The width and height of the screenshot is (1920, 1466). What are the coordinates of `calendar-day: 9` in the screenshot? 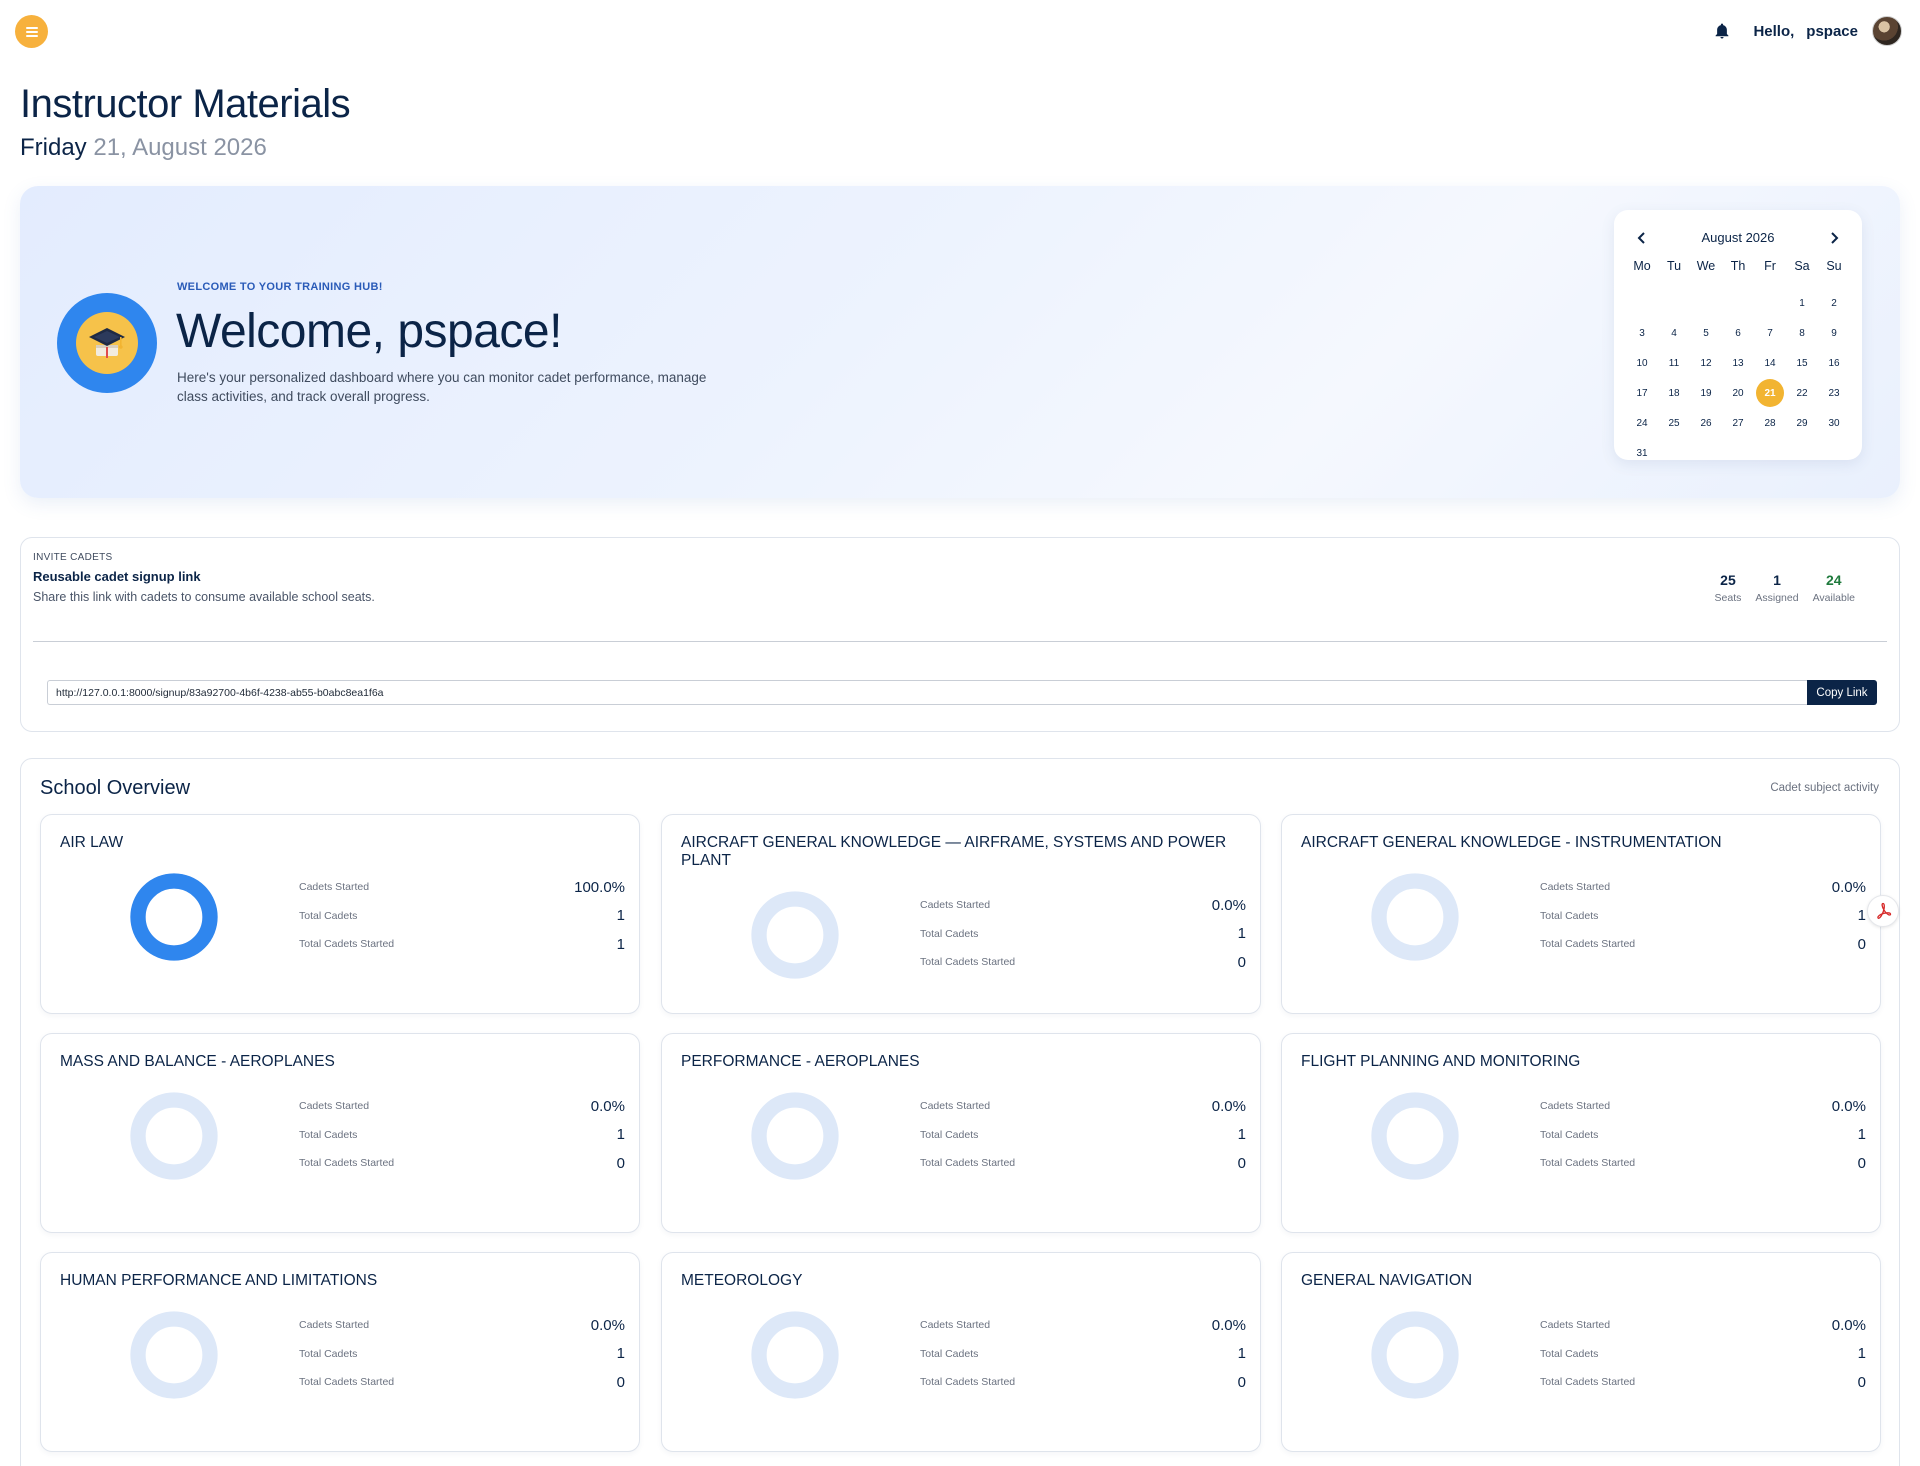 It's located at (1834, 333).